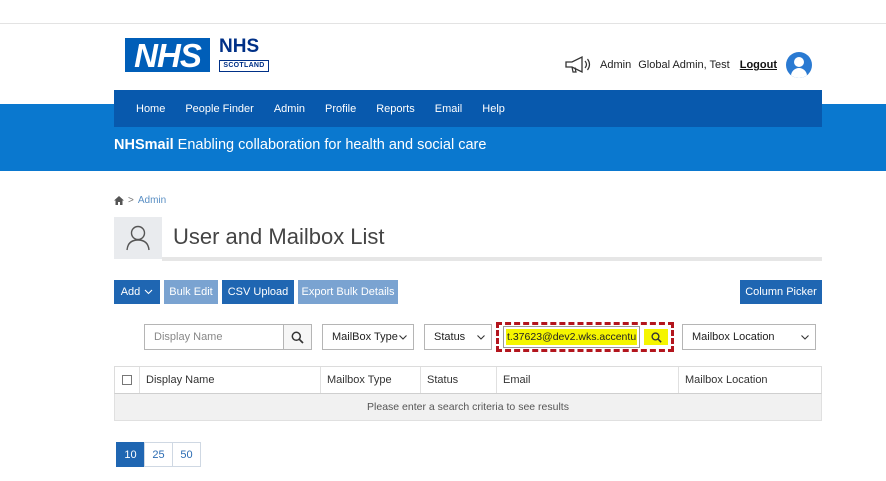  What do you see at coordinates (365, 337) in the screenshot?
I see `mailbox-type-value: MailBox Type` at bounding box center [365, 337].